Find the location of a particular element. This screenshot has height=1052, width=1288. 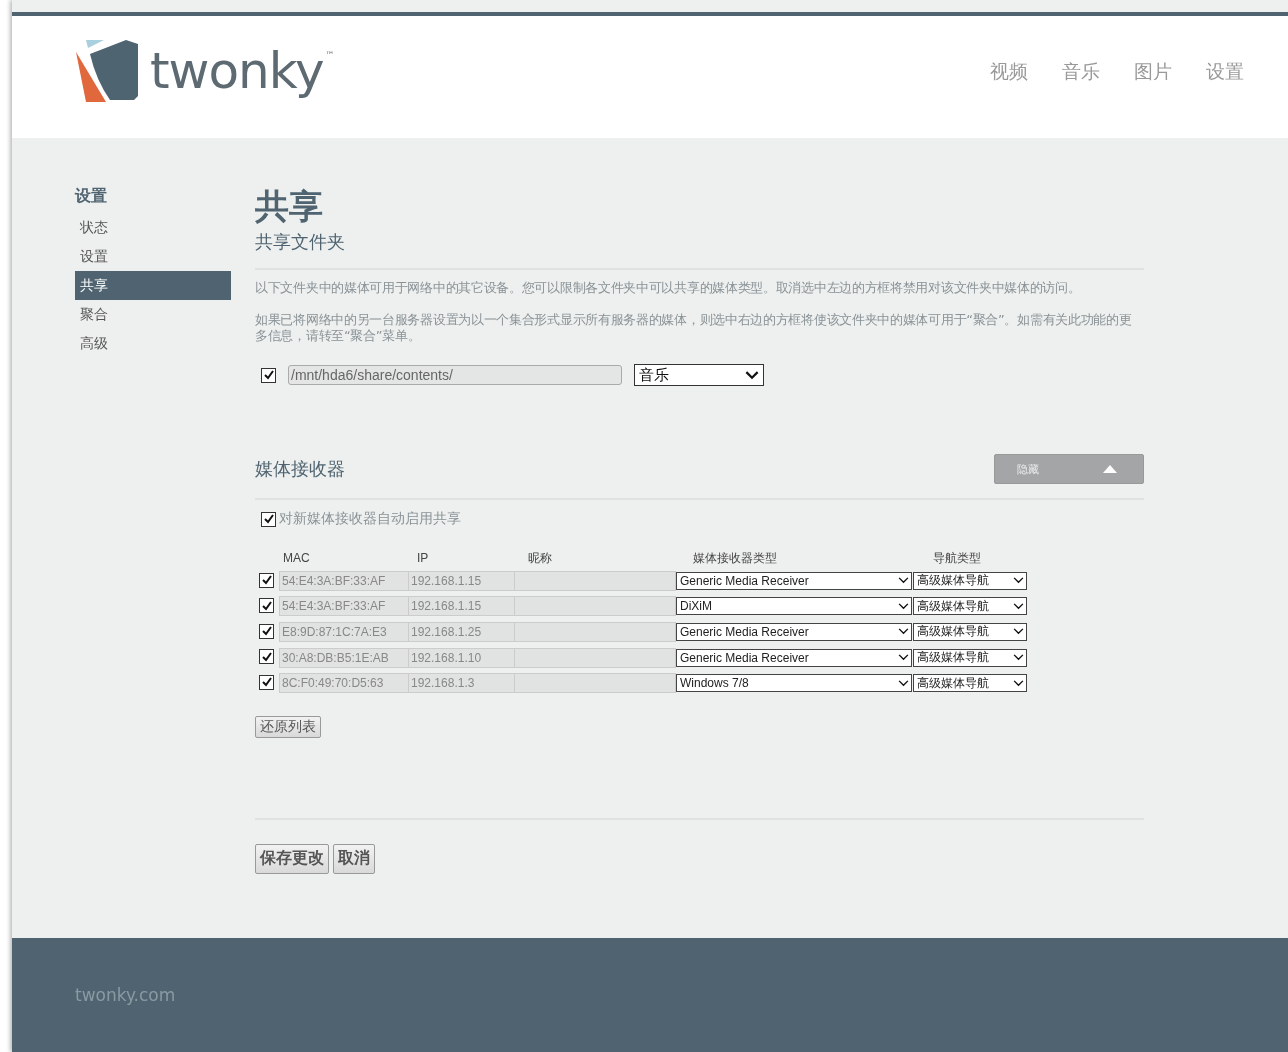

column-header: MAC is located at coordinates (296, 558).